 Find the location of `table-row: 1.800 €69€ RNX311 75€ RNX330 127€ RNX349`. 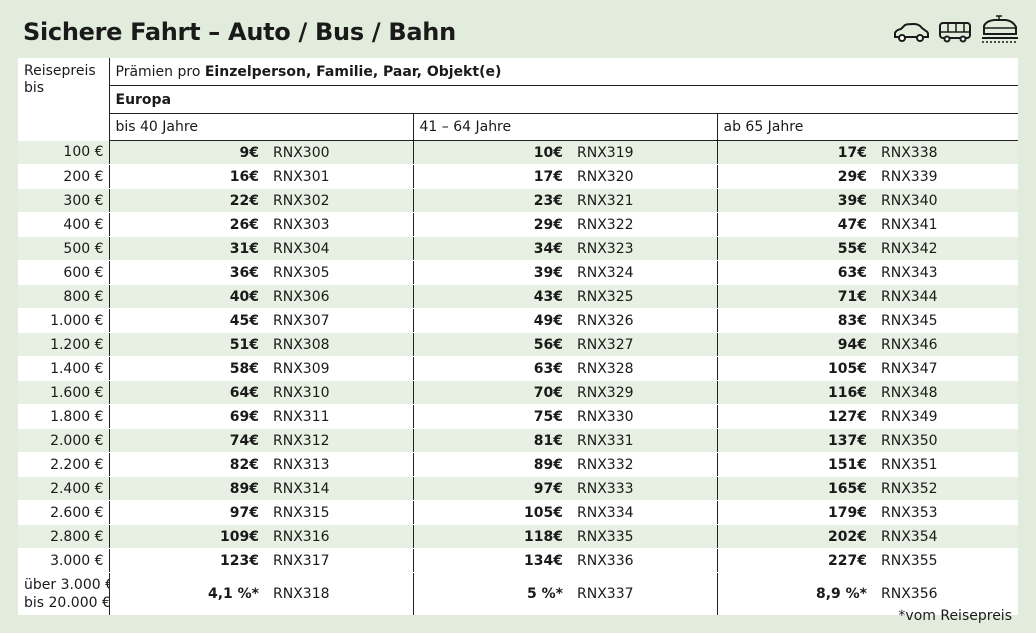

table-row: 1.800 €69€ RNX311 75€ RNX330 127€ RNX349 is located at coordinates (518, 416).